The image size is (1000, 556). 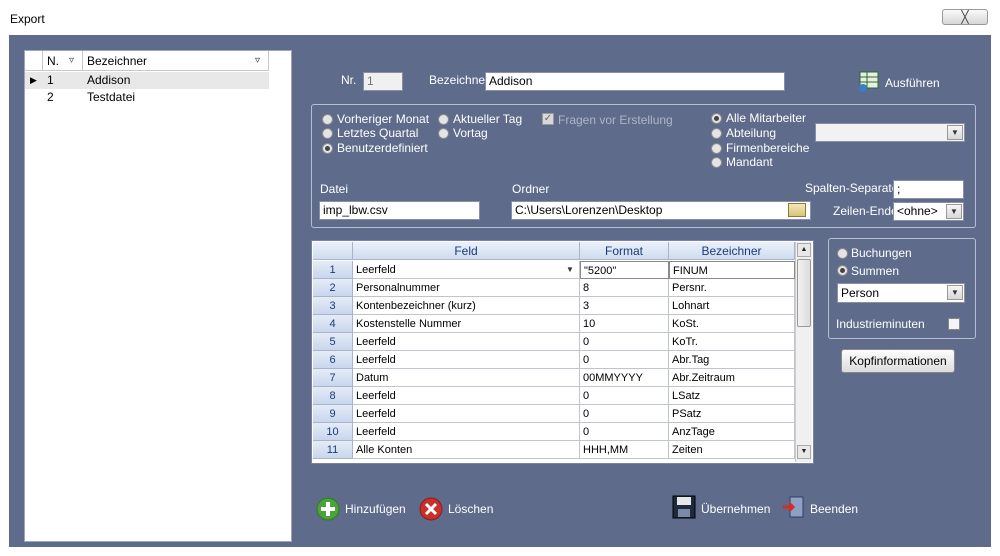 What do you see at coordinates (732, 396) in the screenshot?
I see `cell-name: LSatz` at bounding box center [732, 396].